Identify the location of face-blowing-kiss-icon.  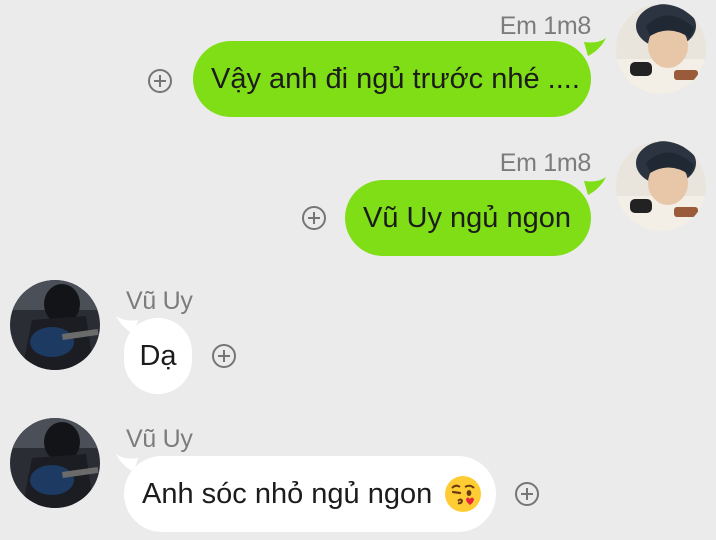
(463, 494).